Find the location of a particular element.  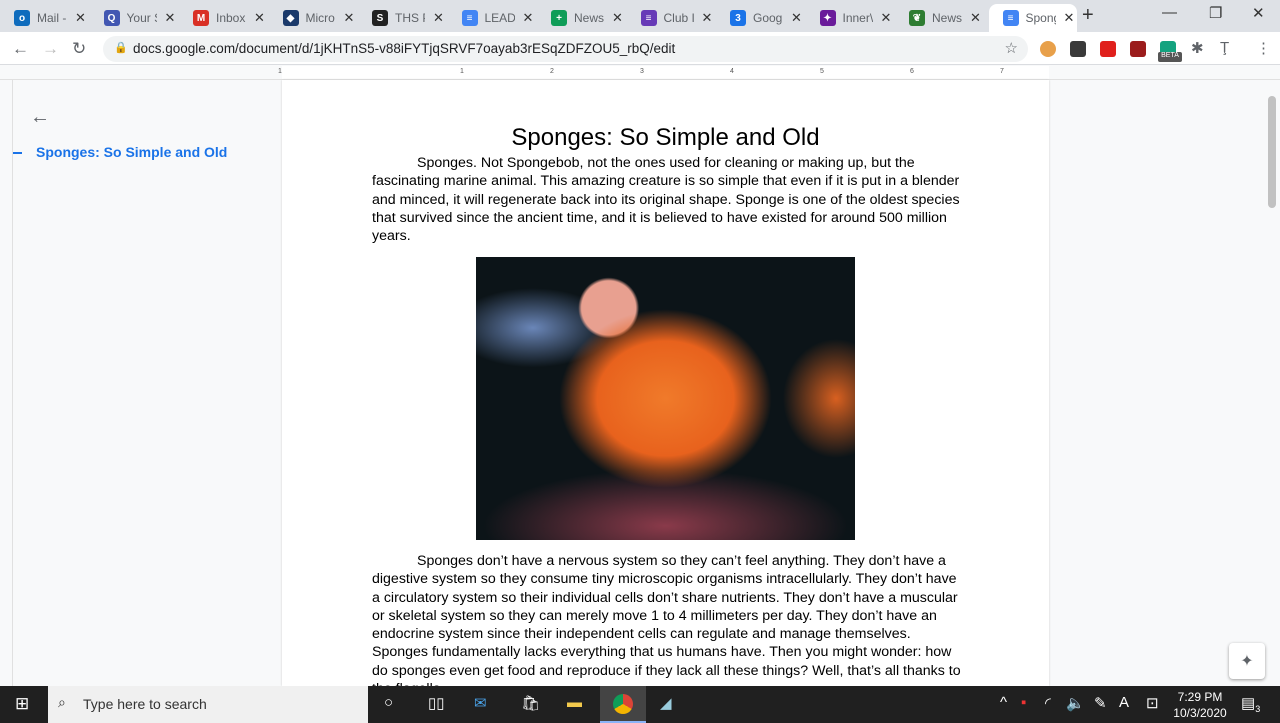

tab: ✦ Inner\ ✕ is located at coordinates (851, 18).